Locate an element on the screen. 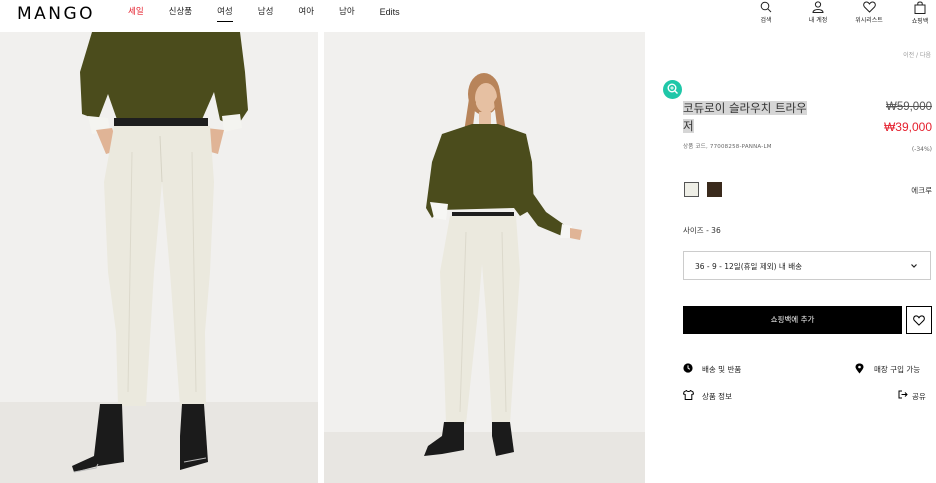 Image resolution: width=936 pixels, height=483 pixels. nav-item-women: 여성 is located at coordinates (225, 14).